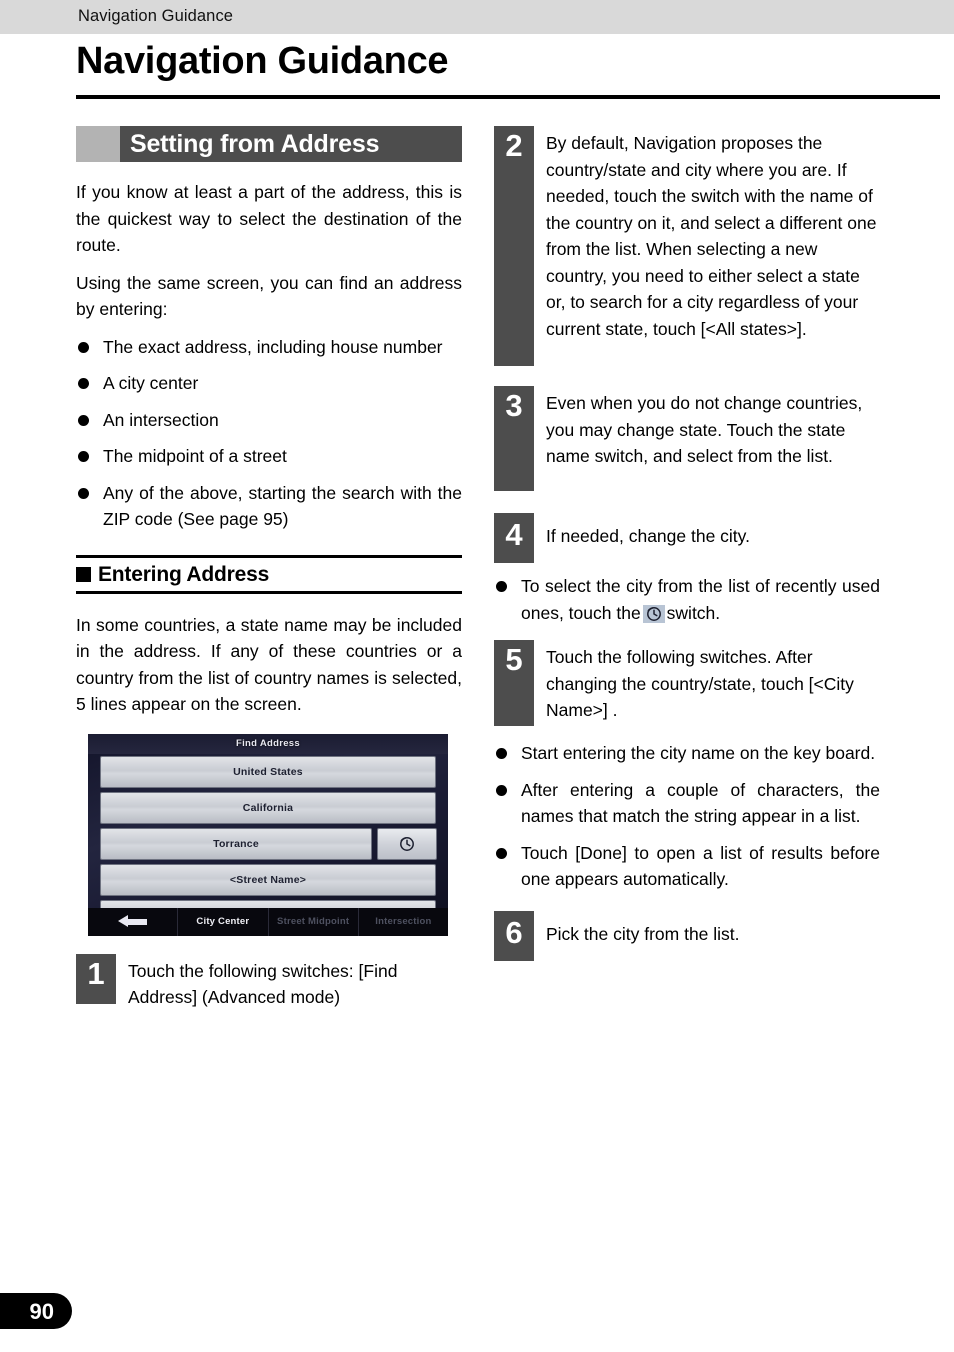 The image size is (954, 1352). Describe the element at coordinates (514, 935) in the screenshot. I see `step-number-badge: 6` at that location.